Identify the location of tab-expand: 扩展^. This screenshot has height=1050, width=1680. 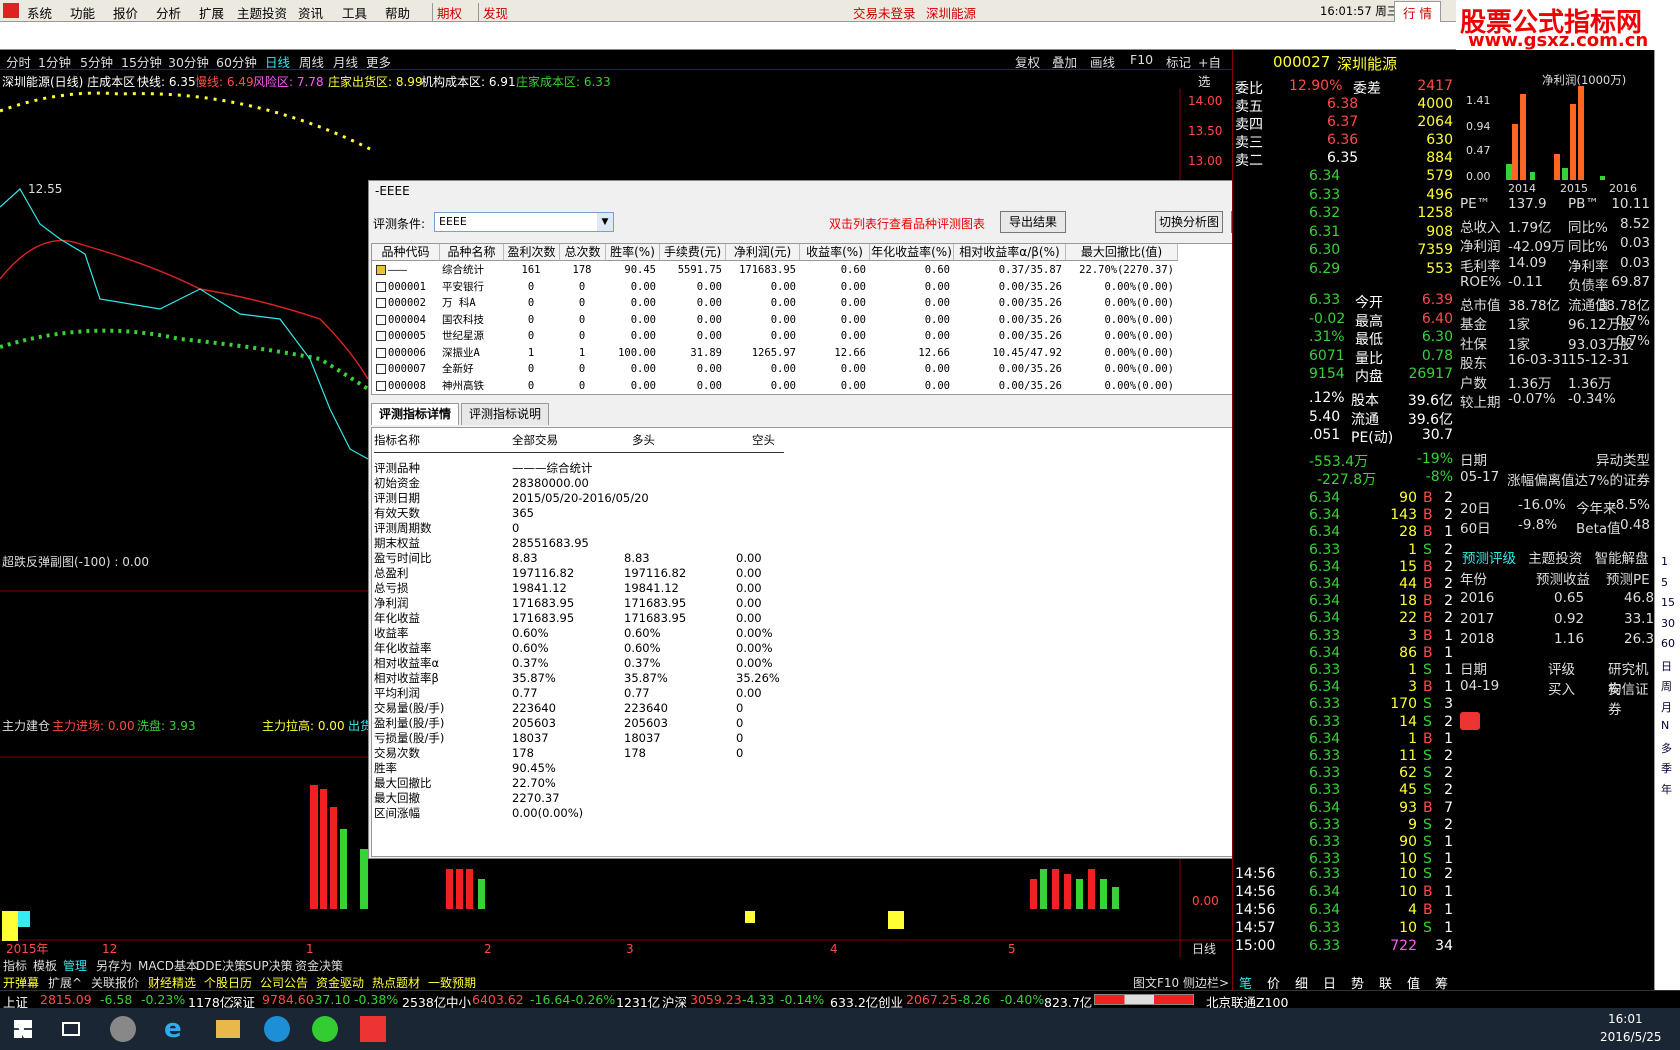
(65, 982).